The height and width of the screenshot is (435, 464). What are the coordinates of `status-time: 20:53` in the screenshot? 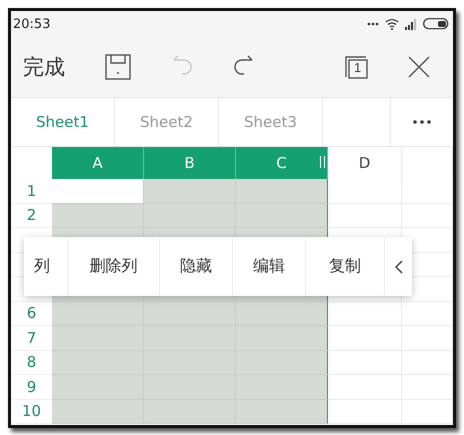 It's located at (31, 24).